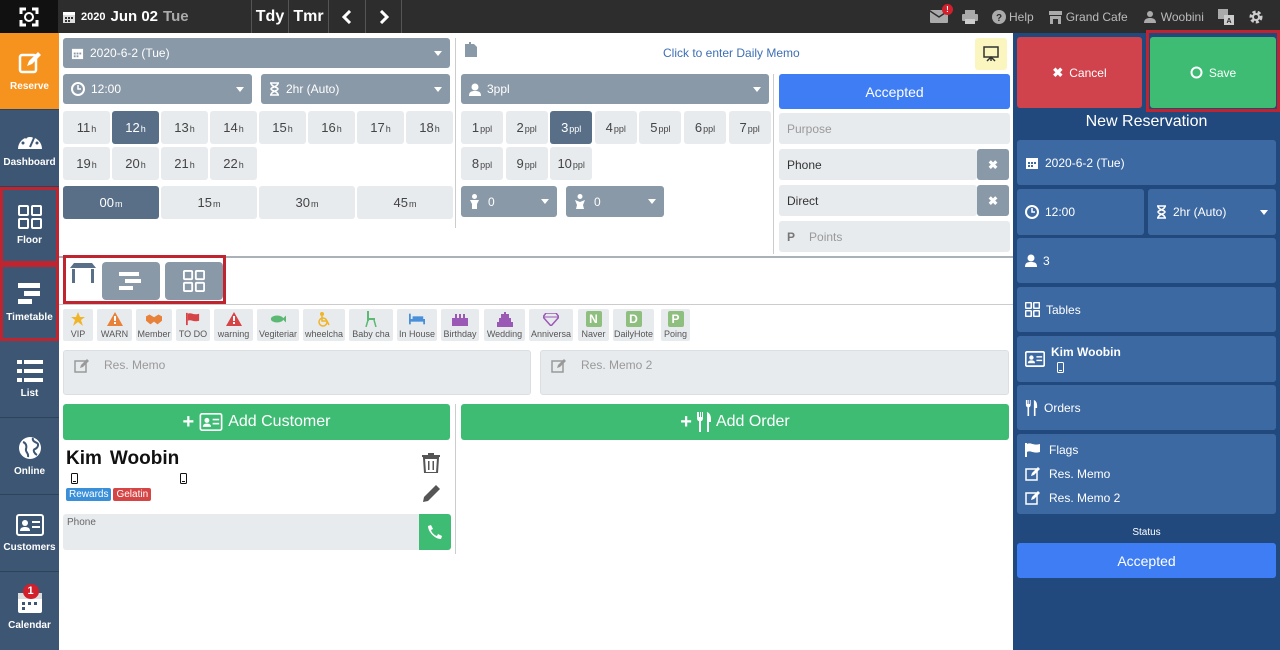 The height and width of the screenshot is (650, 1280). What do you see at coordinates (615, 201) in the screenshot?
I see `infants-select: 0` at bounding box center [615, 201].